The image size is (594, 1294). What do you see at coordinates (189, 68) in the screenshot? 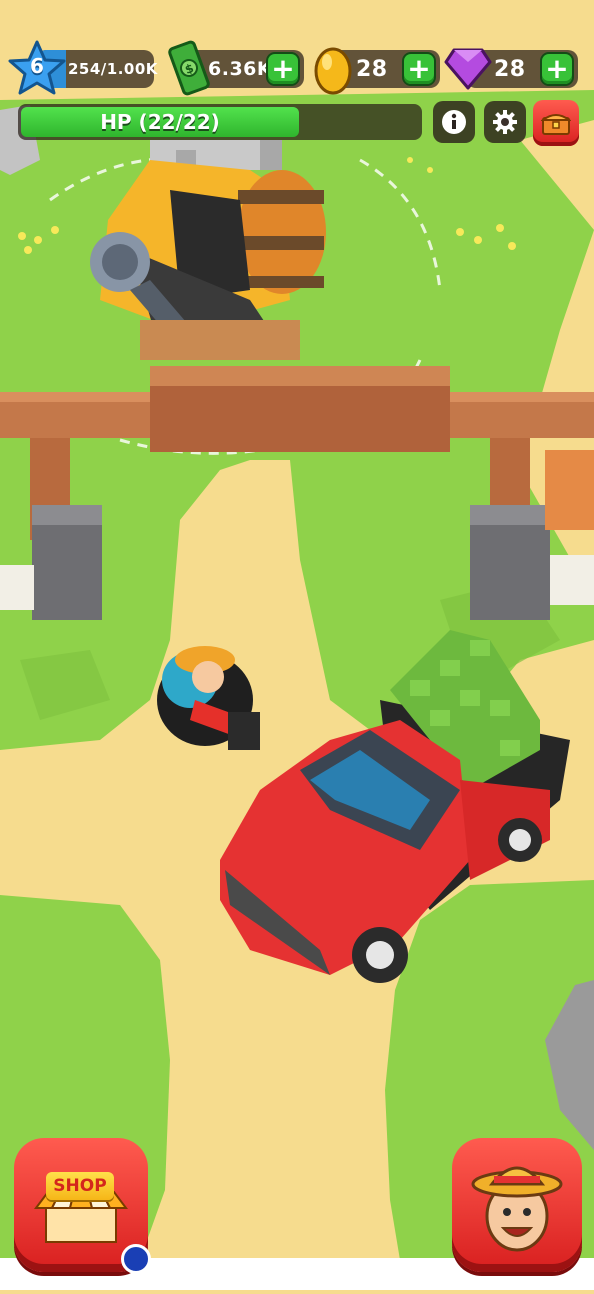
I see `cash-bundle-icon: $` at bounding box center [189, 68].